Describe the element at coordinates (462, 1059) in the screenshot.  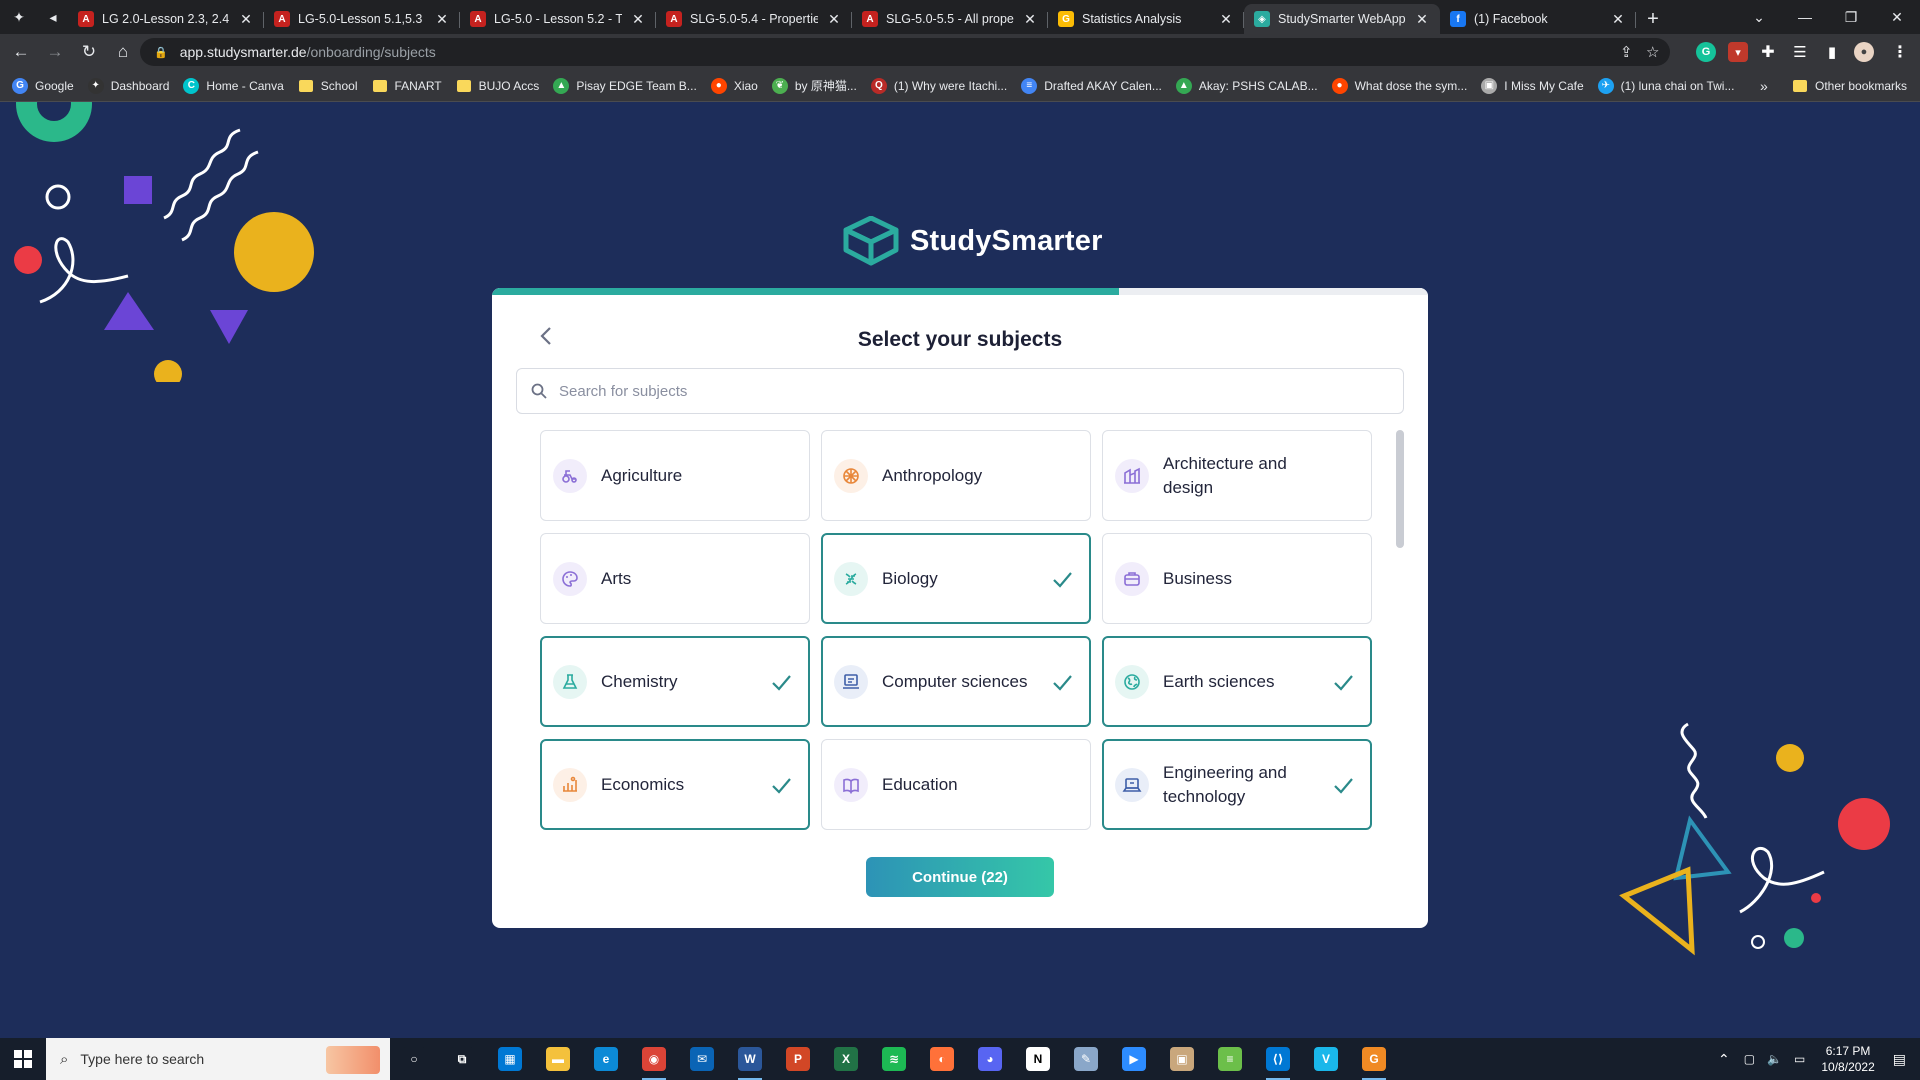
I see `taskbar-task-view-button: ⧉` at that location.